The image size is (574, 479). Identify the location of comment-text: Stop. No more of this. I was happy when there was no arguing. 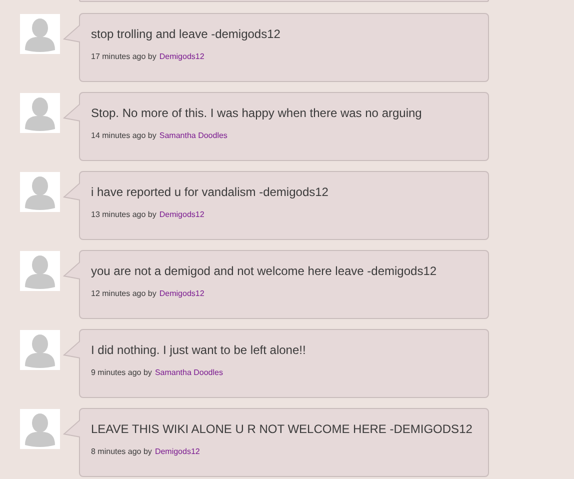
(257, 113).